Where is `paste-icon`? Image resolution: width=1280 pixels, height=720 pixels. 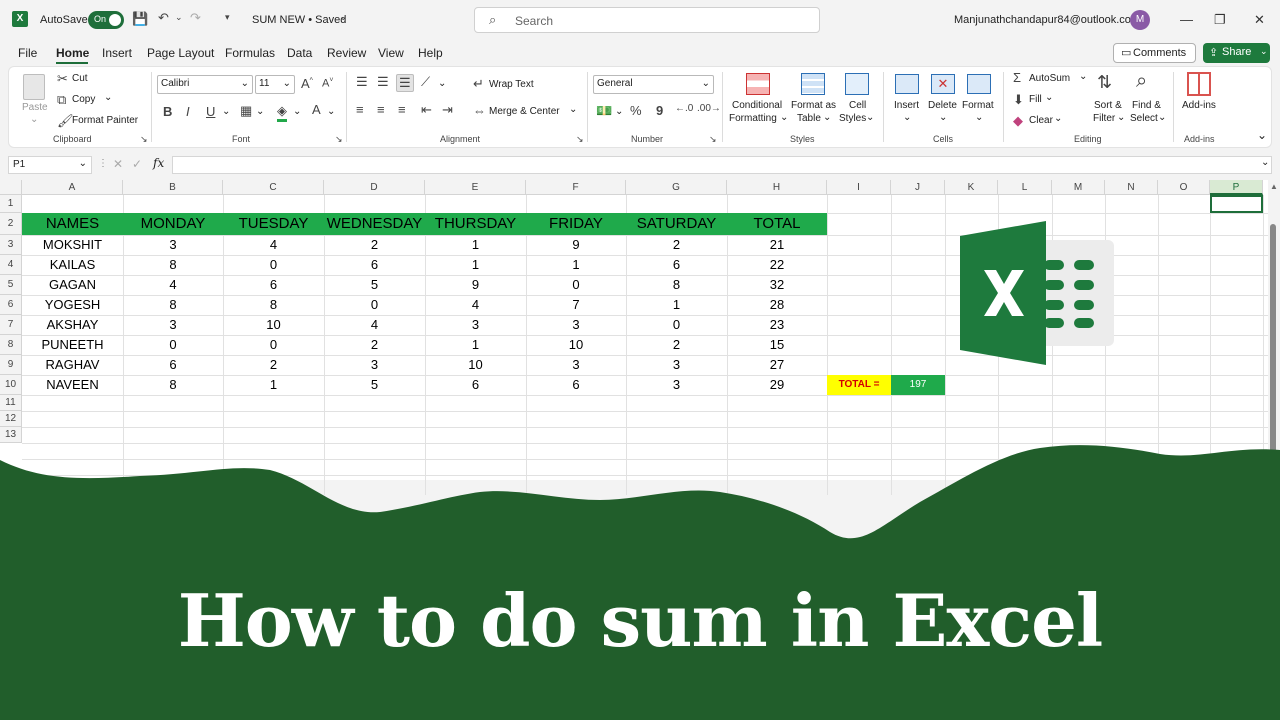 paste-icon is located at coordinates (34, 87).